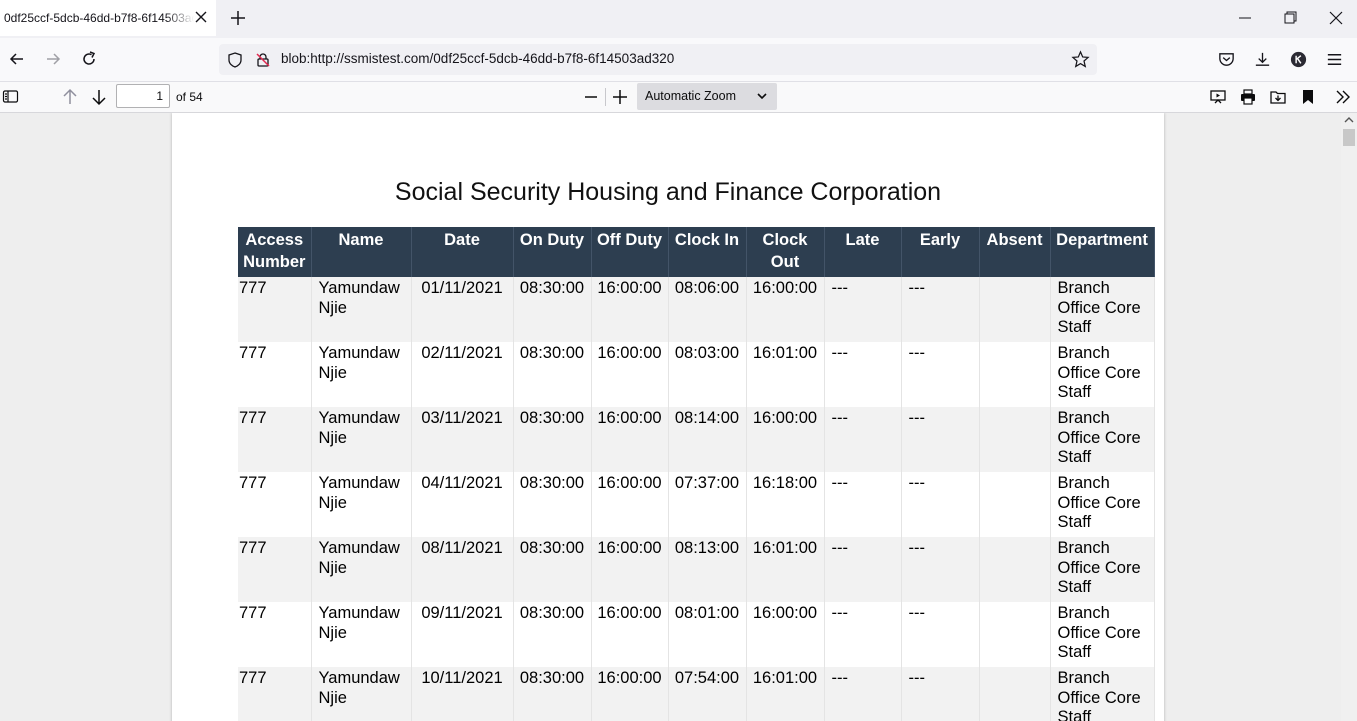 This screenshot has width=1357, height=721. I want to click on tab-title: 0df25ccf-5dcb-46dd-b7f8-6f14503ad320, so click(99, 18).